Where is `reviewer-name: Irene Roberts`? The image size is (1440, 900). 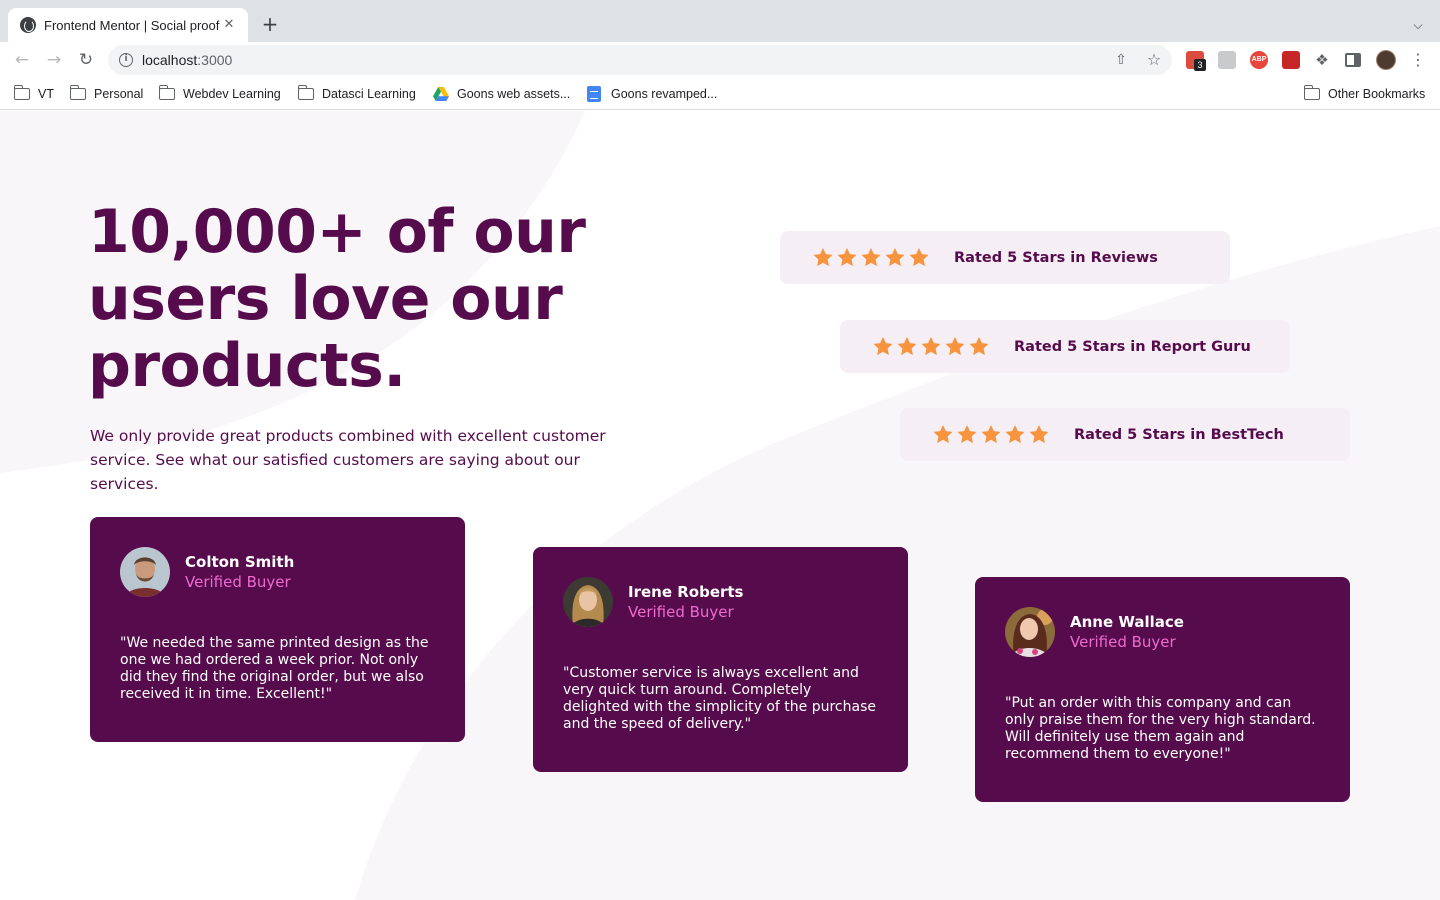
reviewer-name: Irene Roberts is located at coordinates (686, 592).